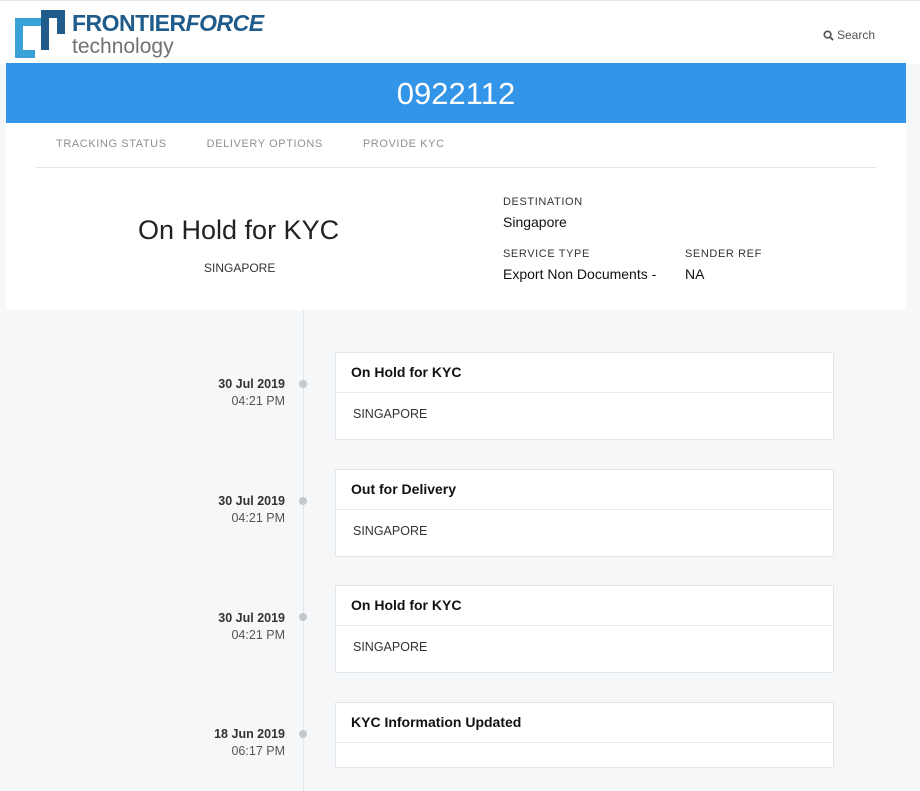  Describe the element at coordinates (855, 35) in the screenshot. I see `search-label: Search` at that location.